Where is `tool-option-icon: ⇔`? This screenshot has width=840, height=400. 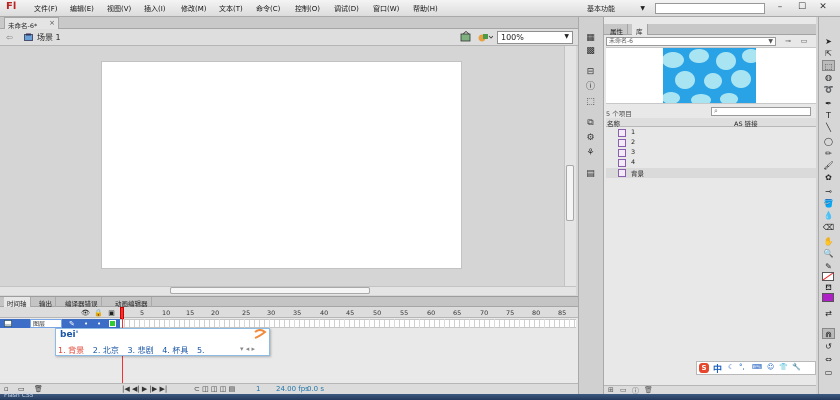
tool-option-icon: ⇔ is located at coordinates (828, 359).